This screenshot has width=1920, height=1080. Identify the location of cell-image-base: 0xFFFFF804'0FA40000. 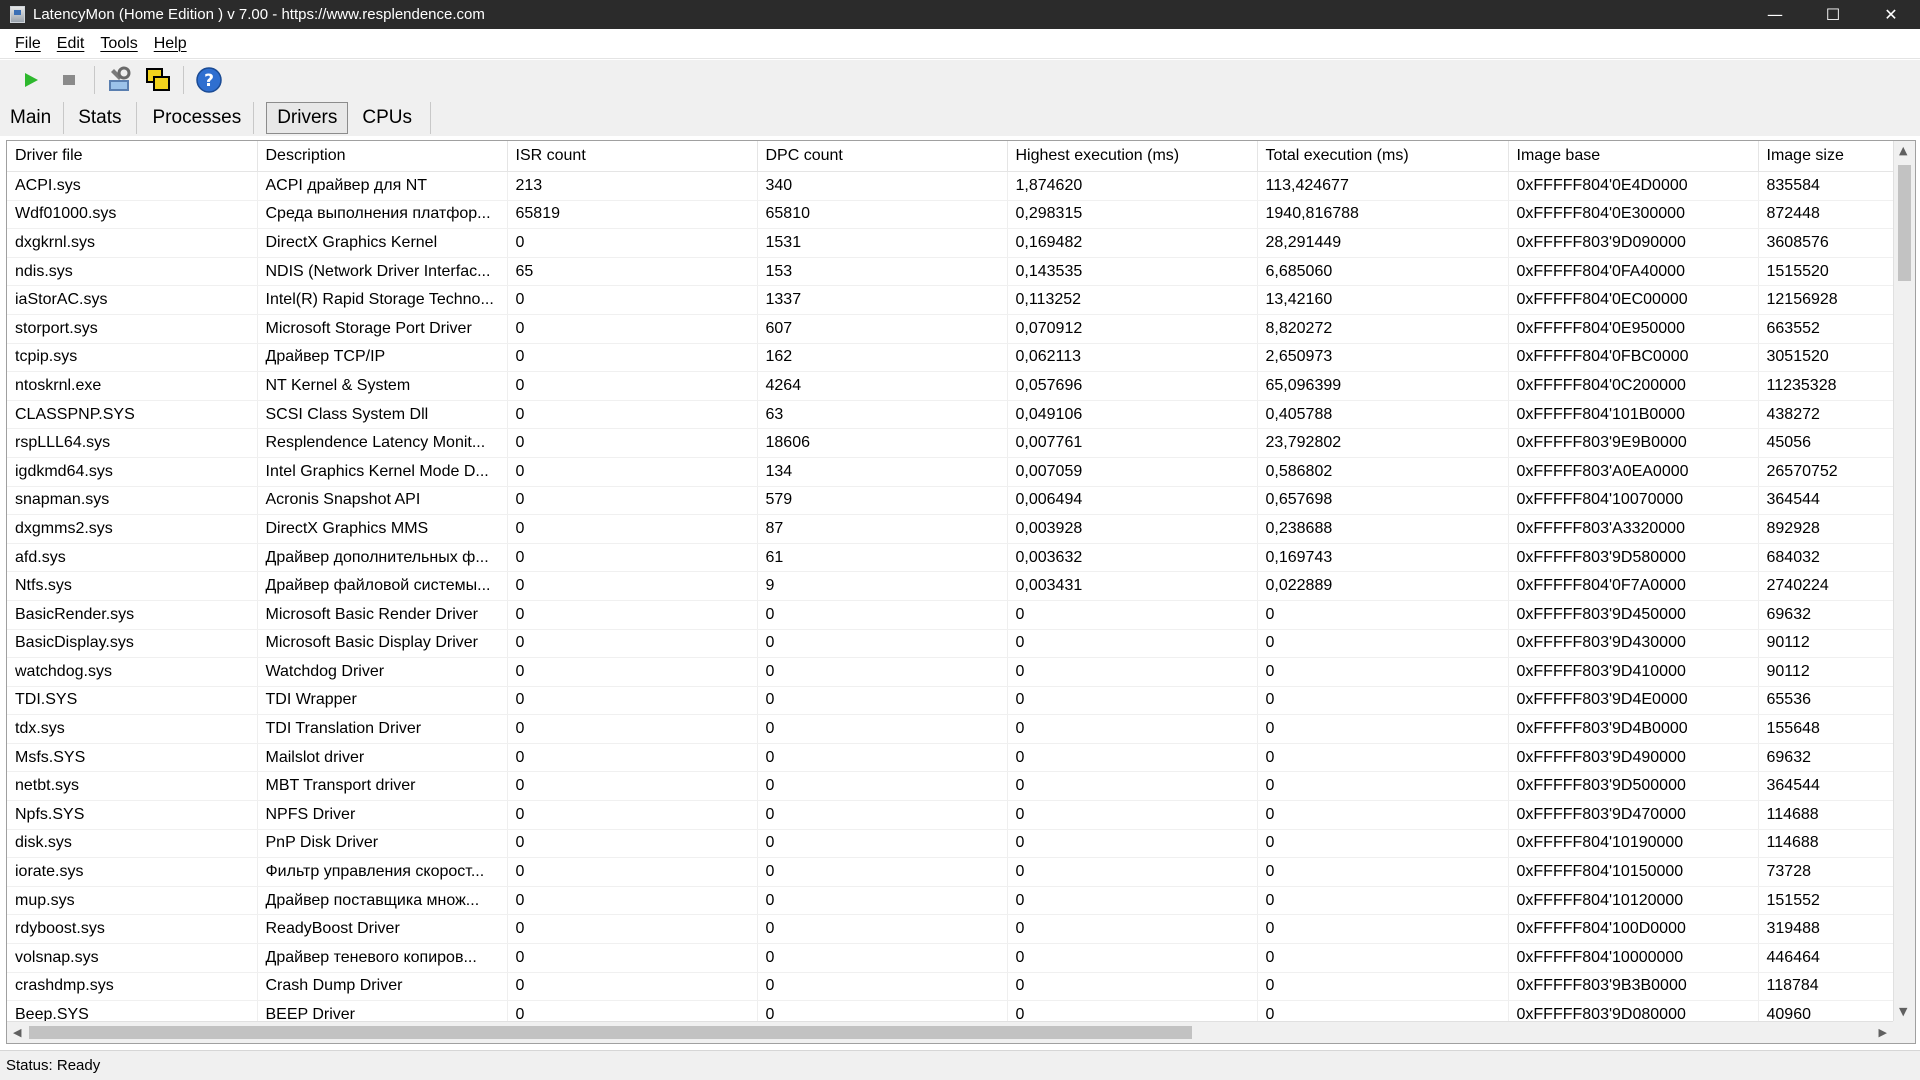
(1633, 272).